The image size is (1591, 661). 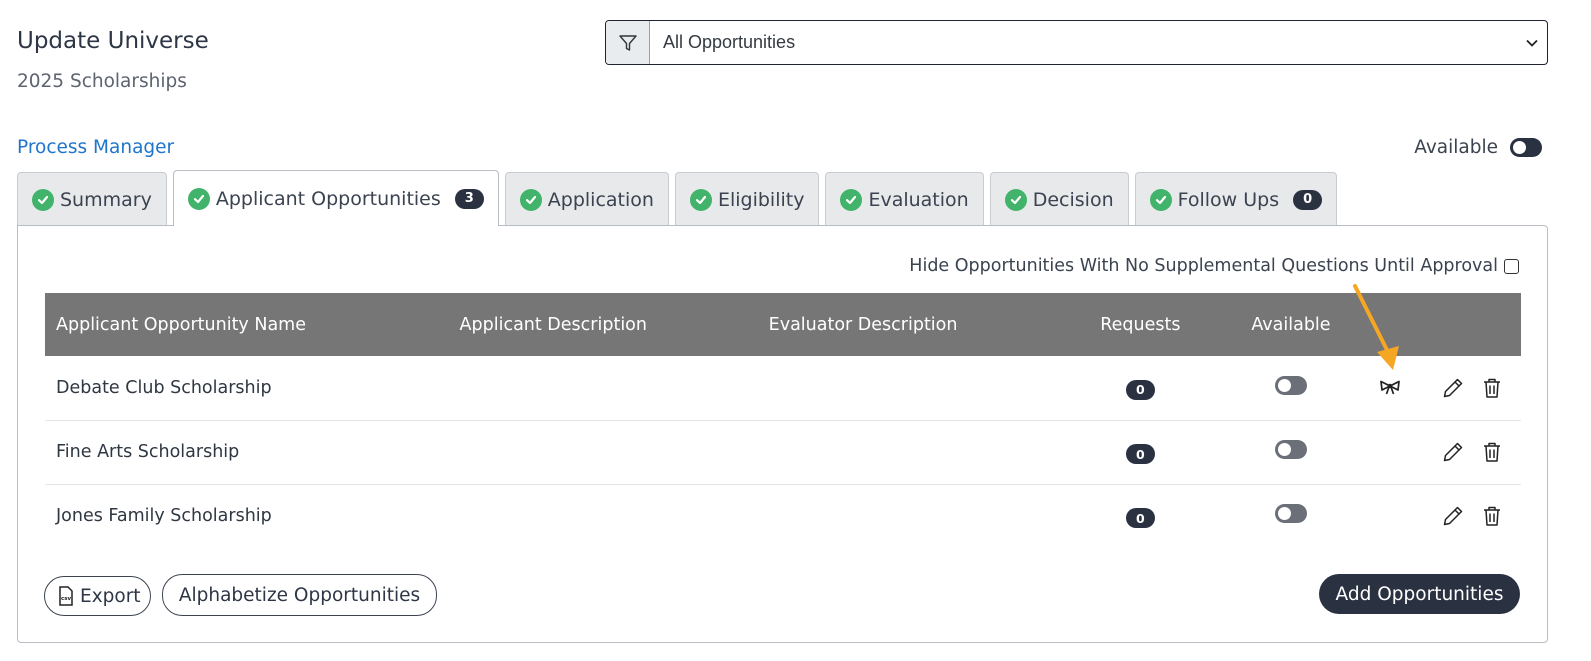 I want to click on award-ribbon-icon, so click(x=1390, y=388).